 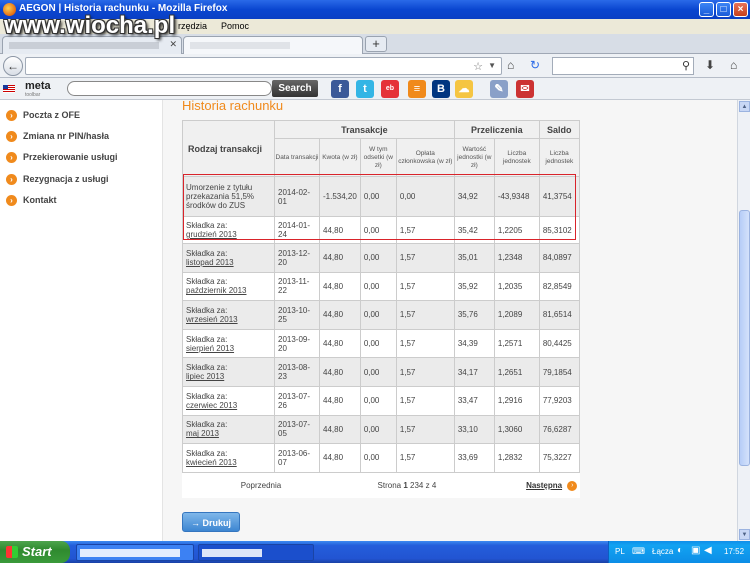 What do you see at coordinates (205, 376) in the screenshot?
I see `contribution-month-link: lipiec 2013` at bounding box center [205, 376].